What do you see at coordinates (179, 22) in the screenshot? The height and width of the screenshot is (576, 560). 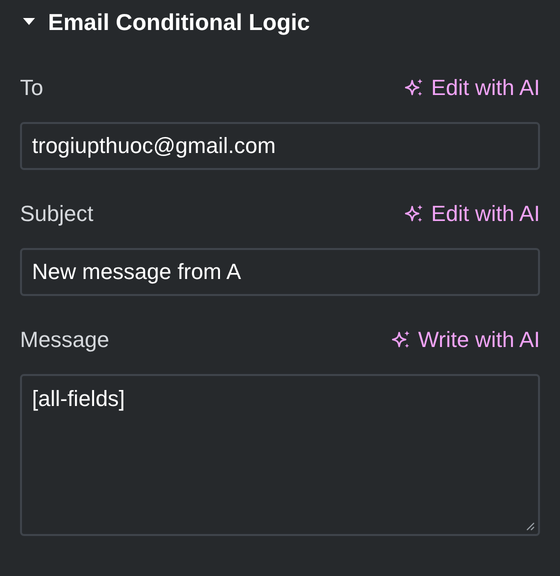 I see `section-title: Email Conditional Logic` at bounding box center [179, 22].